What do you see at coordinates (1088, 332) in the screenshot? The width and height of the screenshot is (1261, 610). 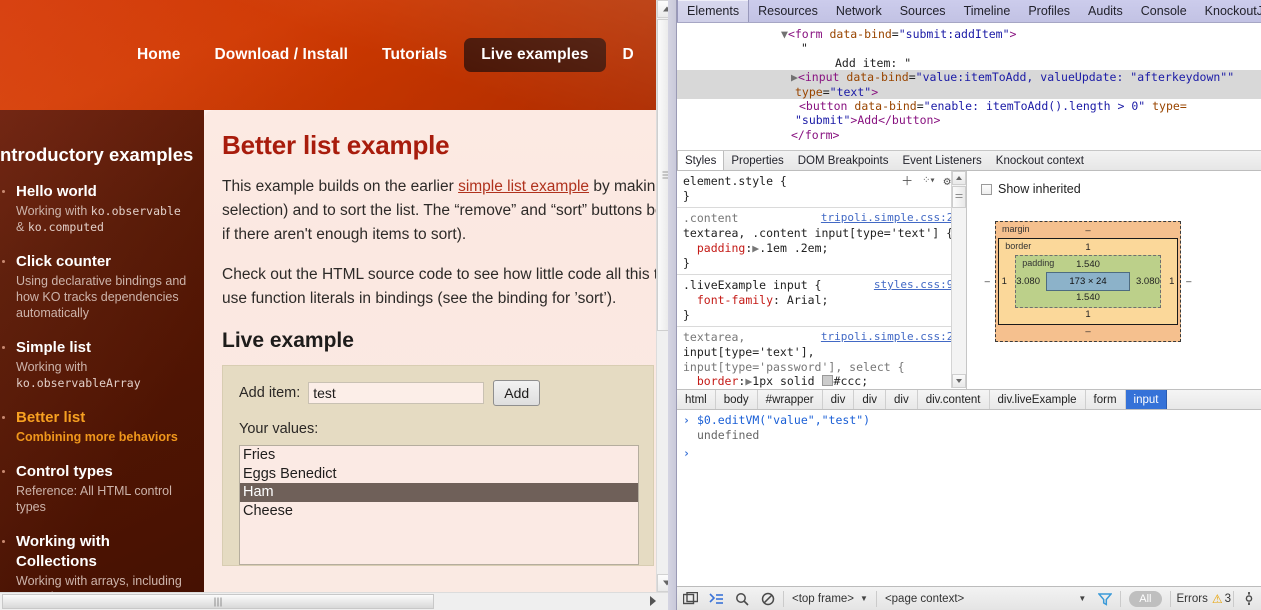 I see `margin-bottom-value: –` at bounding box center [1088, 332].